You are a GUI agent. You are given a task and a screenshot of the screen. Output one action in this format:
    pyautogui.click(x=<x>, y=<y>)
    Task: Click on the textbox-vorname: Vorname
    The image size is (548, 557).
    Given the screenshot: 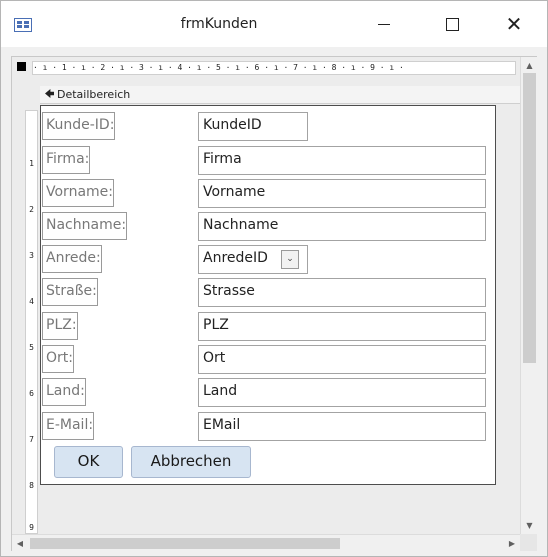 What is the action you would take?
    pyautogui.click(x=342, y=193)
    